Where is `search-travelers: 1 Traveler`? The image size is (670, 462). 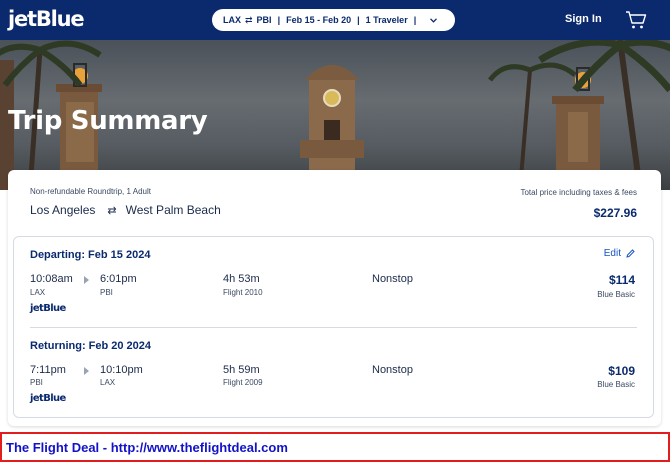 search-travelers: 1 Traveler is located at coordinates (386, 20).